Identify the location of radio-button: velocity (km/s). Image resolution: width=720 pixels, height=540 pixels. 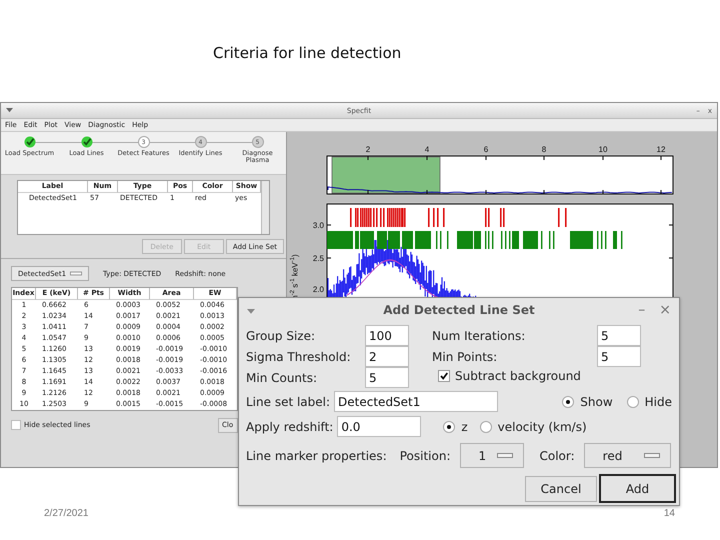
(533, 427).